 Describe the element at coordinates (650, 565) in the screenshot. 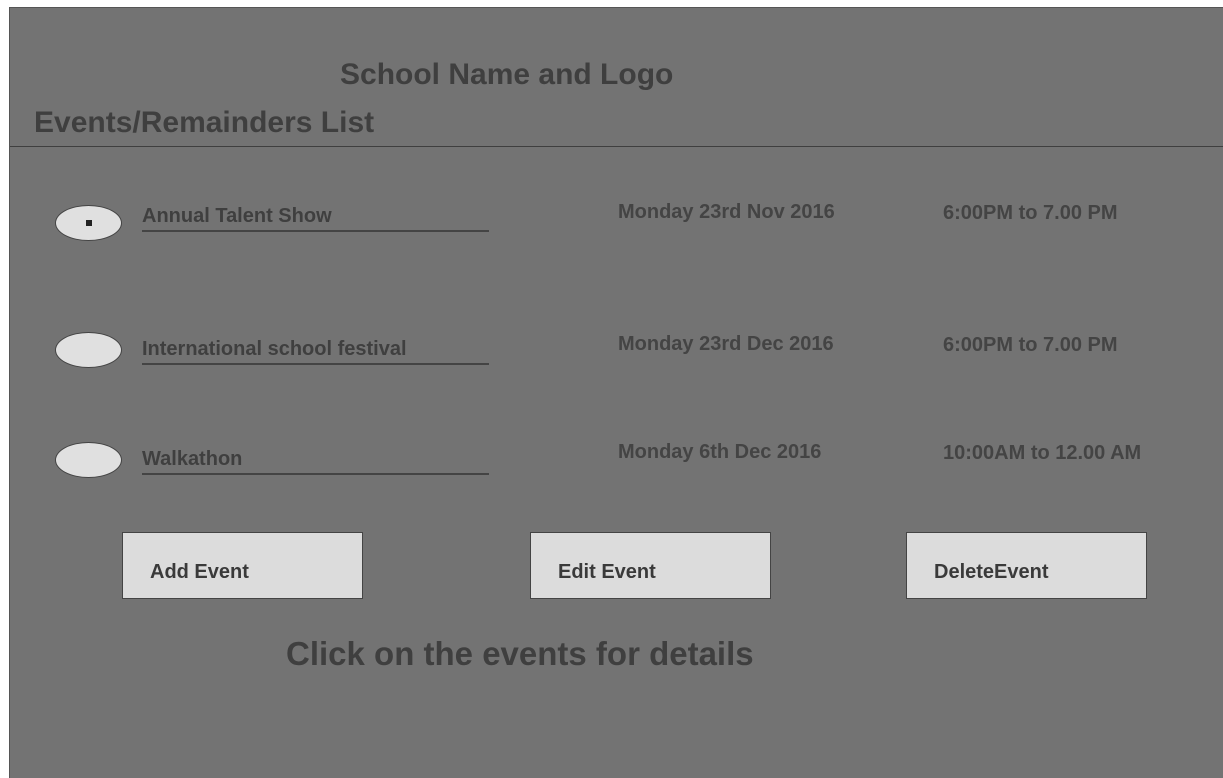

I see `edit-event-button: Edit Event` at that location.